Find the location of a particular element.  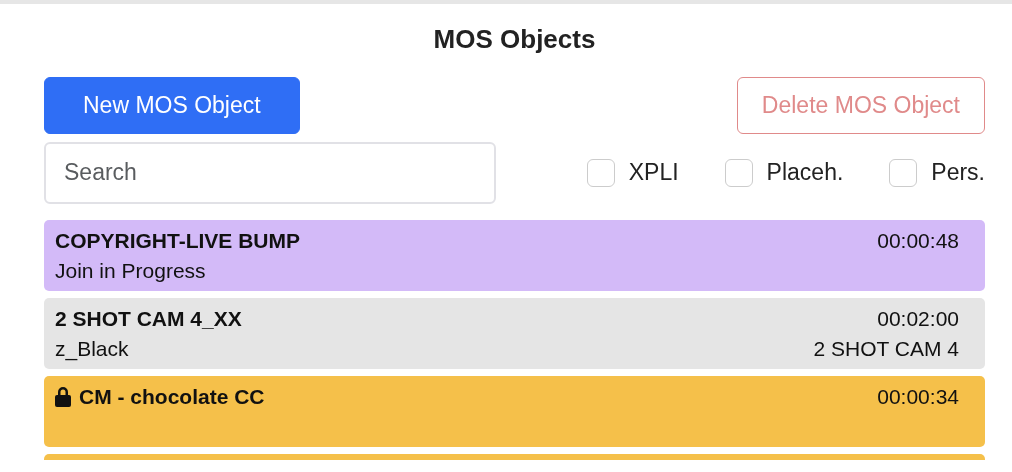

object-subtitle: Join in Progress is located at coordinates (130, 270).